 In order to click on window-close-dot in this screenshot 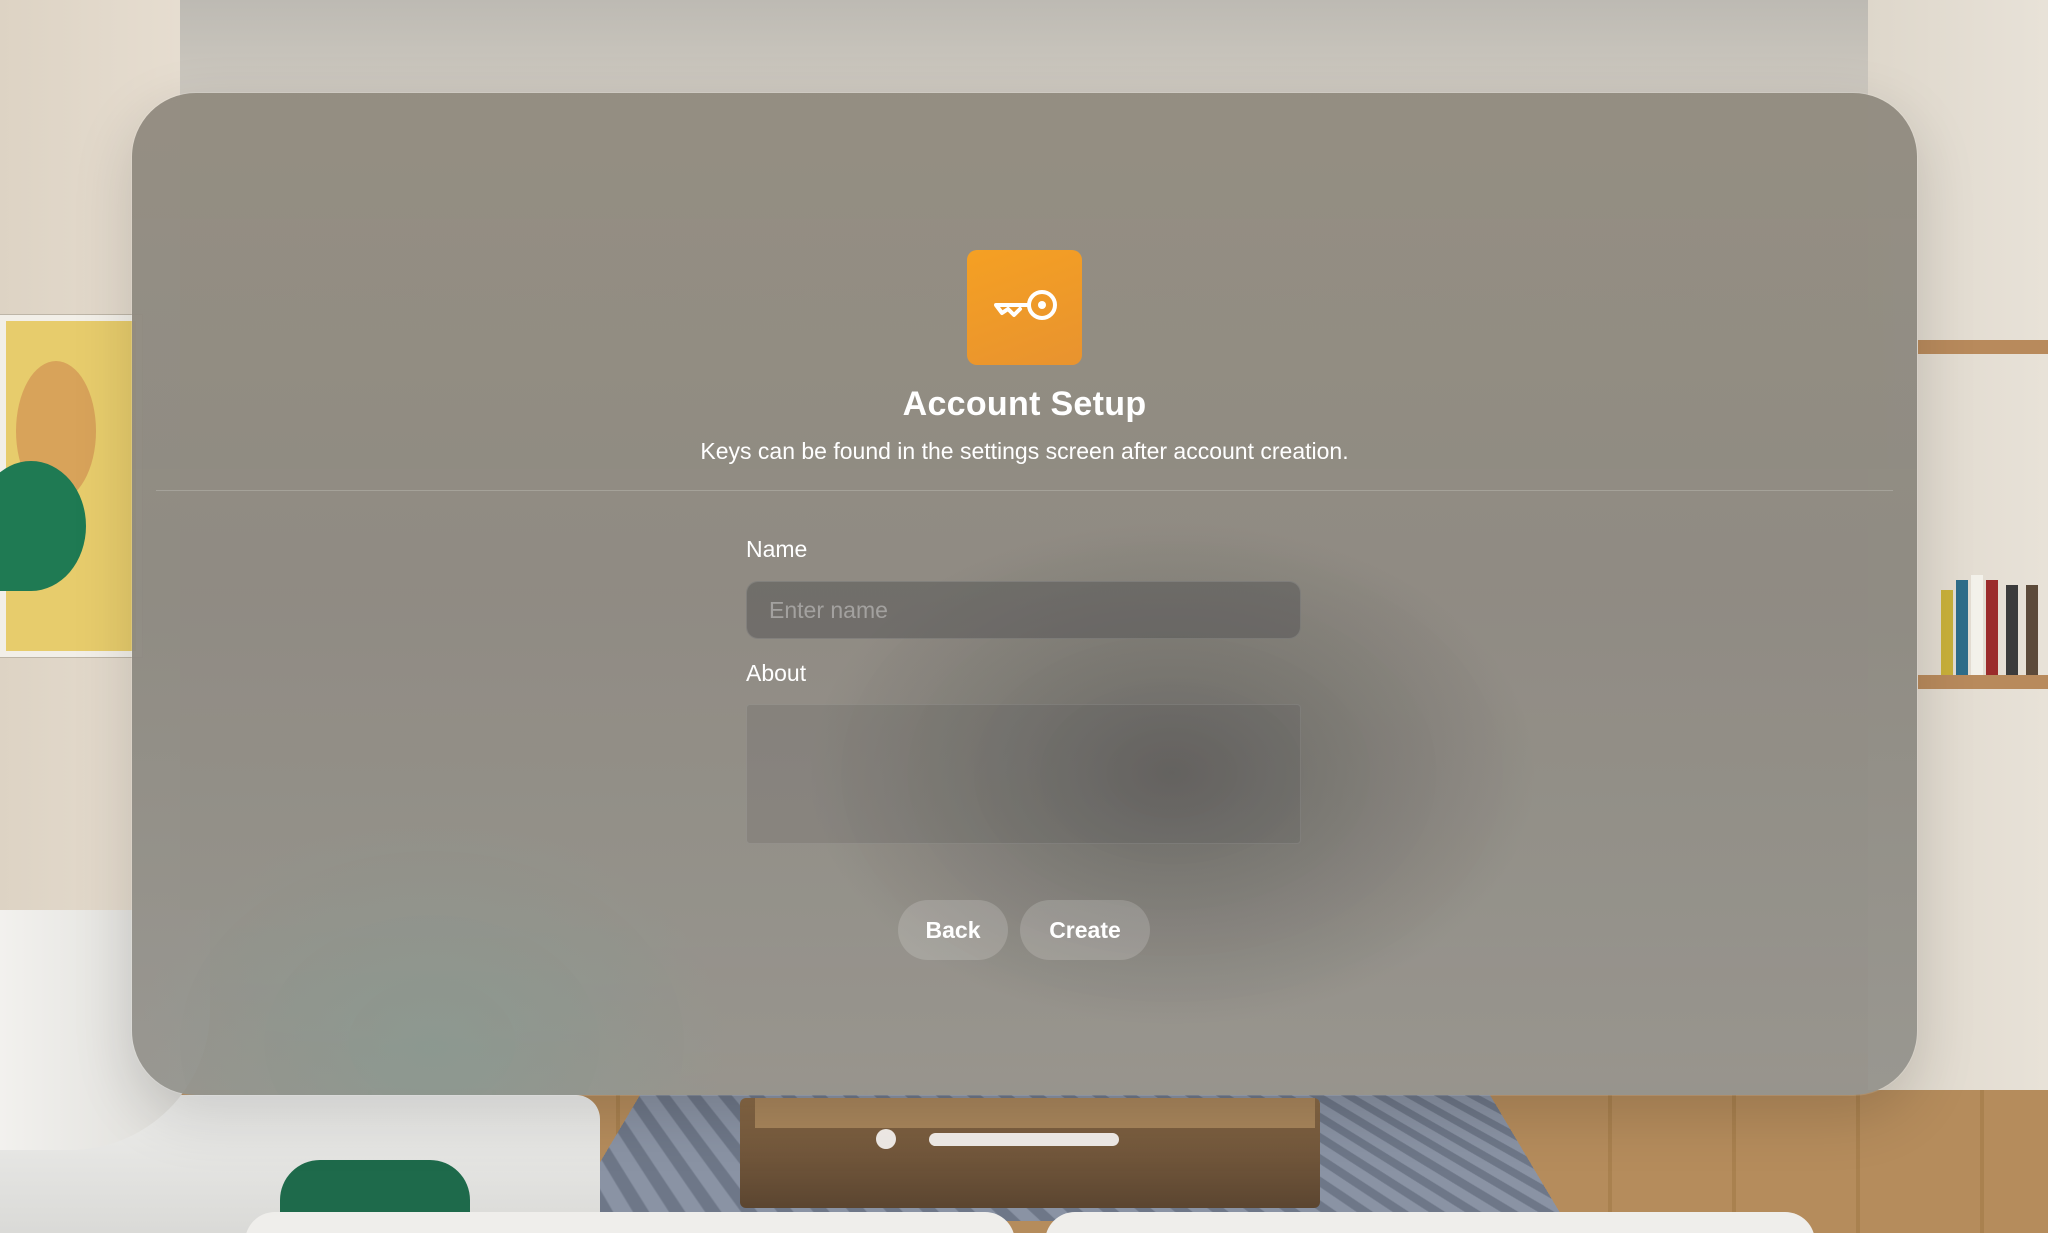, I will do `click(886, 1139)`.